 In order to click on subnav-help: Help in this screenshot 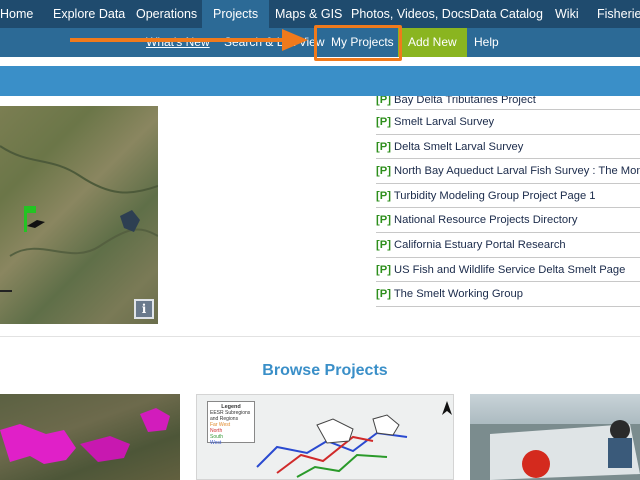, I will do `click(486, 42)`.